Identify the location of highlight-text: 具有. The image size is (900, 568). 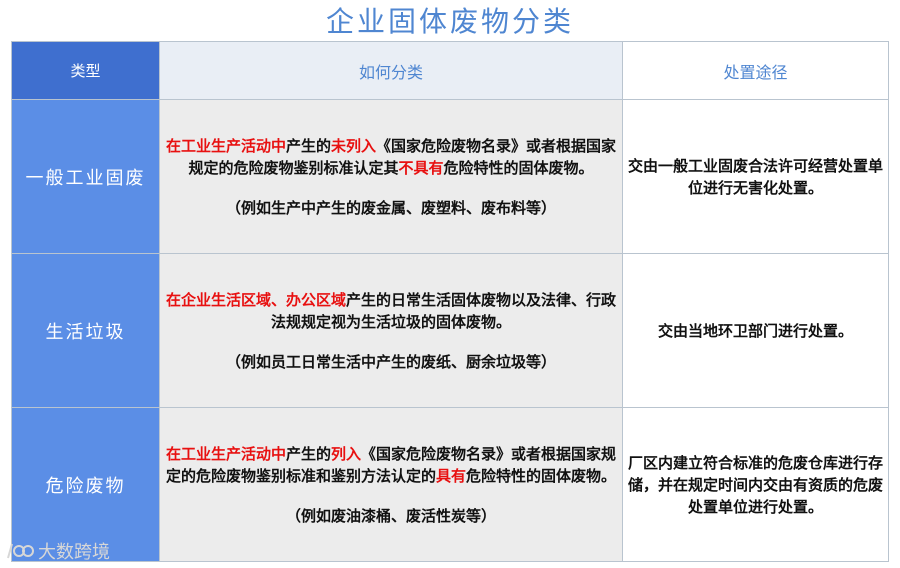
(450, 476).